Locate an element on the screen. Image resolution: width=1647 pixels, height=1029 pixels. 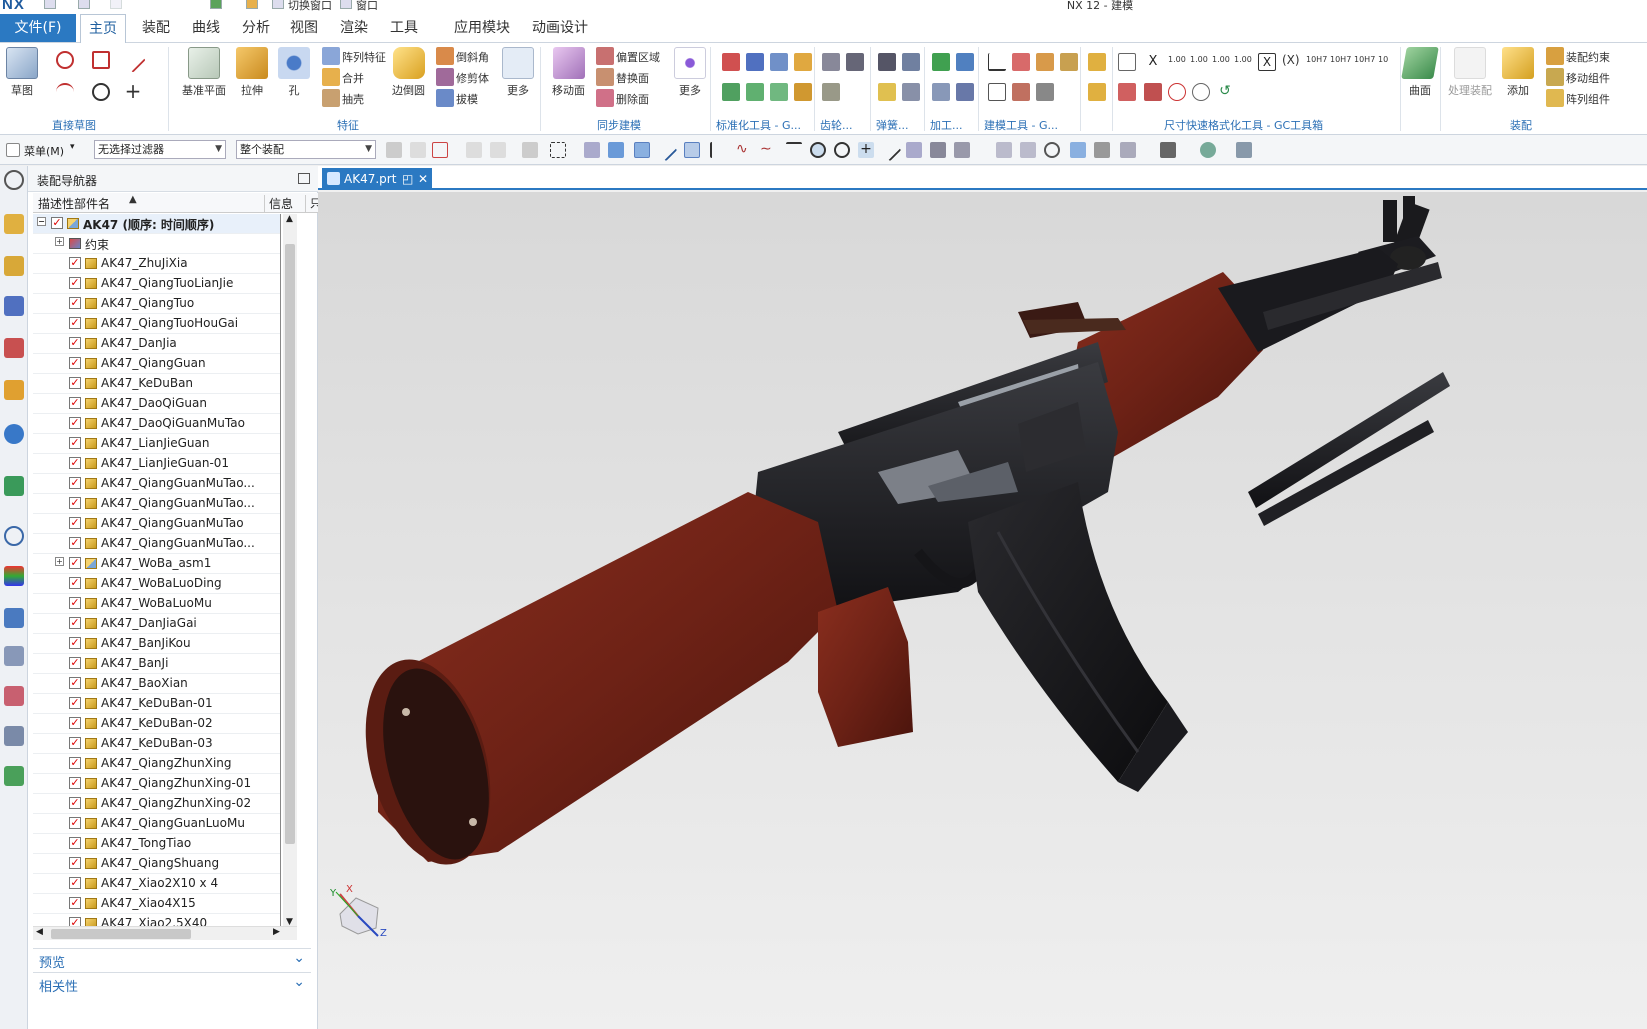
tab-home: 主页 is located at coordinates (103, 29).